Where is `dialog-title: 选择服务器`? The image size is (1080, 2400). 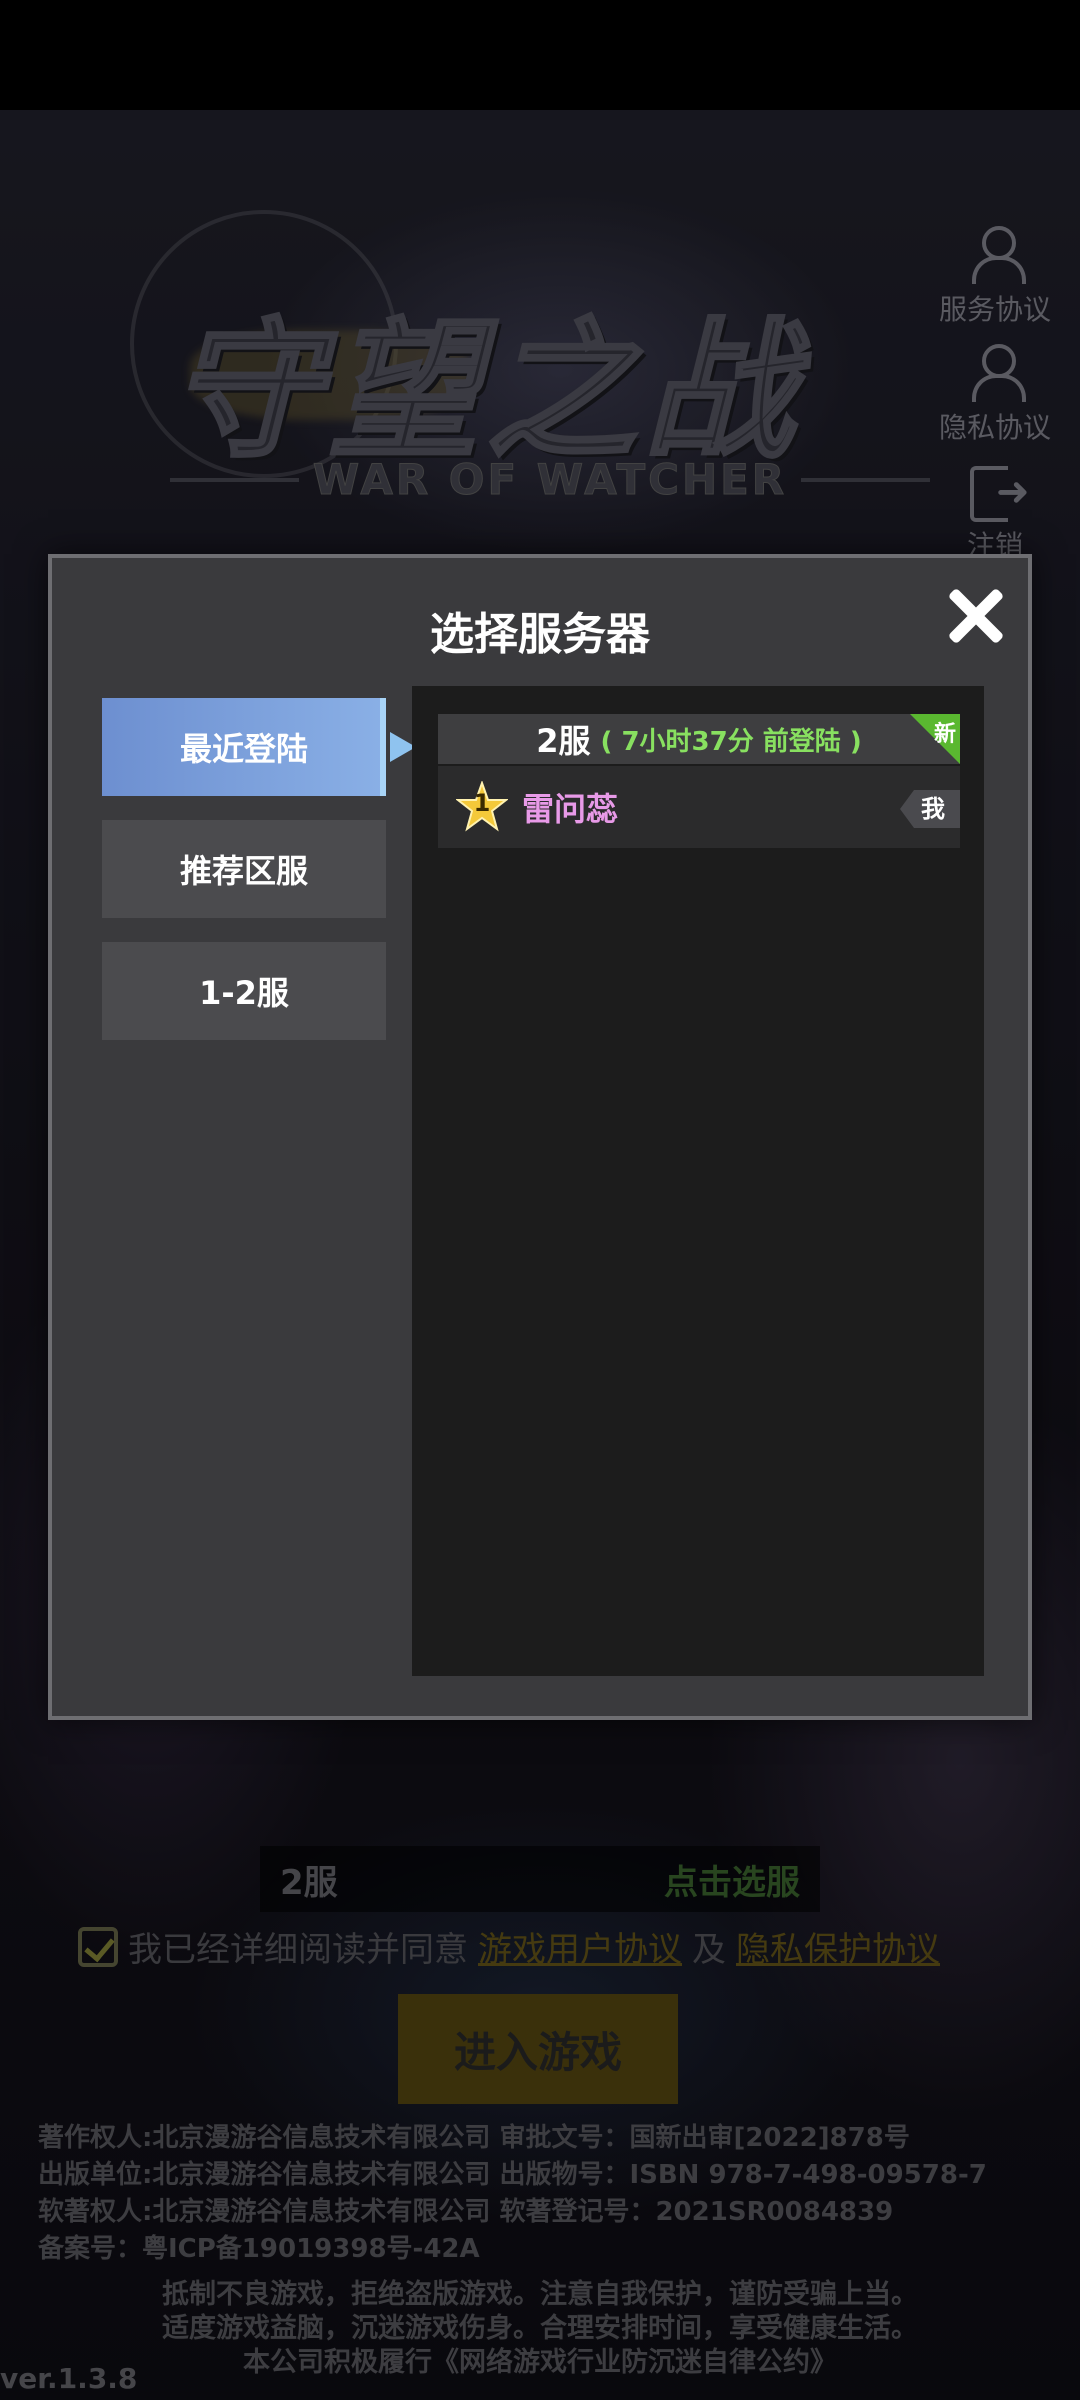
dialog-title: 选择服务器 is located at coordinates (540, 634).